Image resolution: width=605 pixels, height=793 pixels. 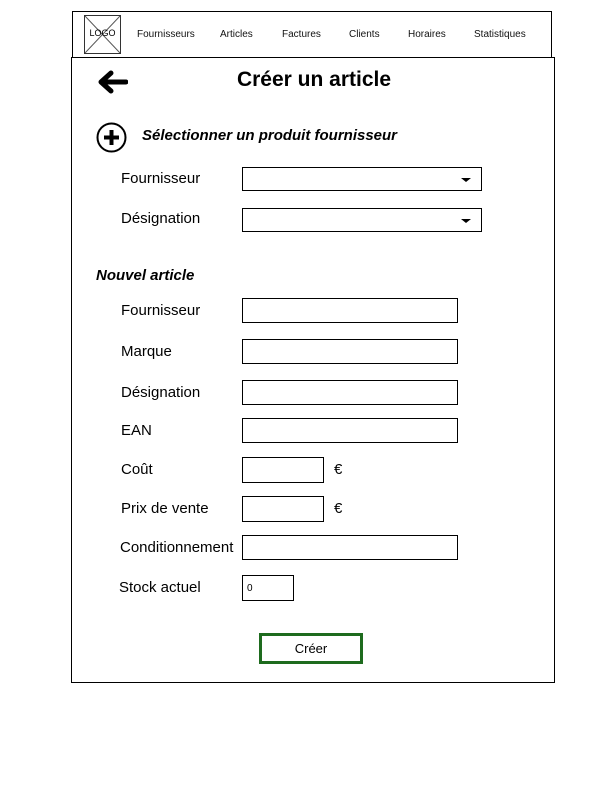 What do you see at coordinates (350, 351) in the screenshot?
I see `marque-input` at bounding box center [350, 351].